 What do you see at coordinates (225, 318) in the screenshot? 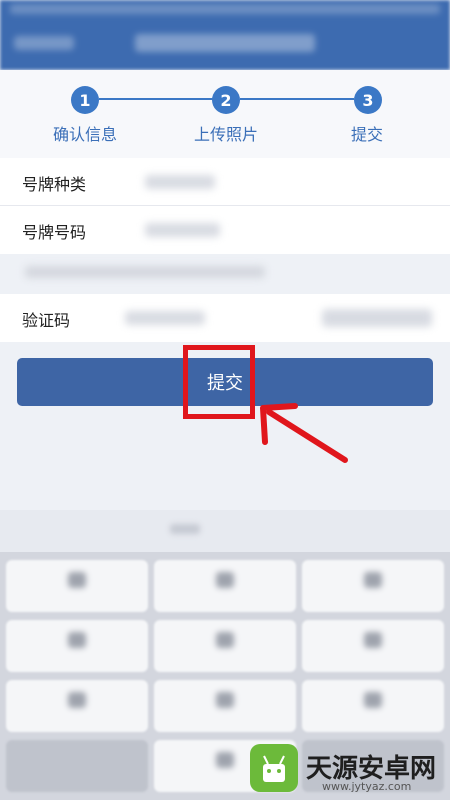
I see `captcha-row: 验证码` at bounding box center [225, 318].